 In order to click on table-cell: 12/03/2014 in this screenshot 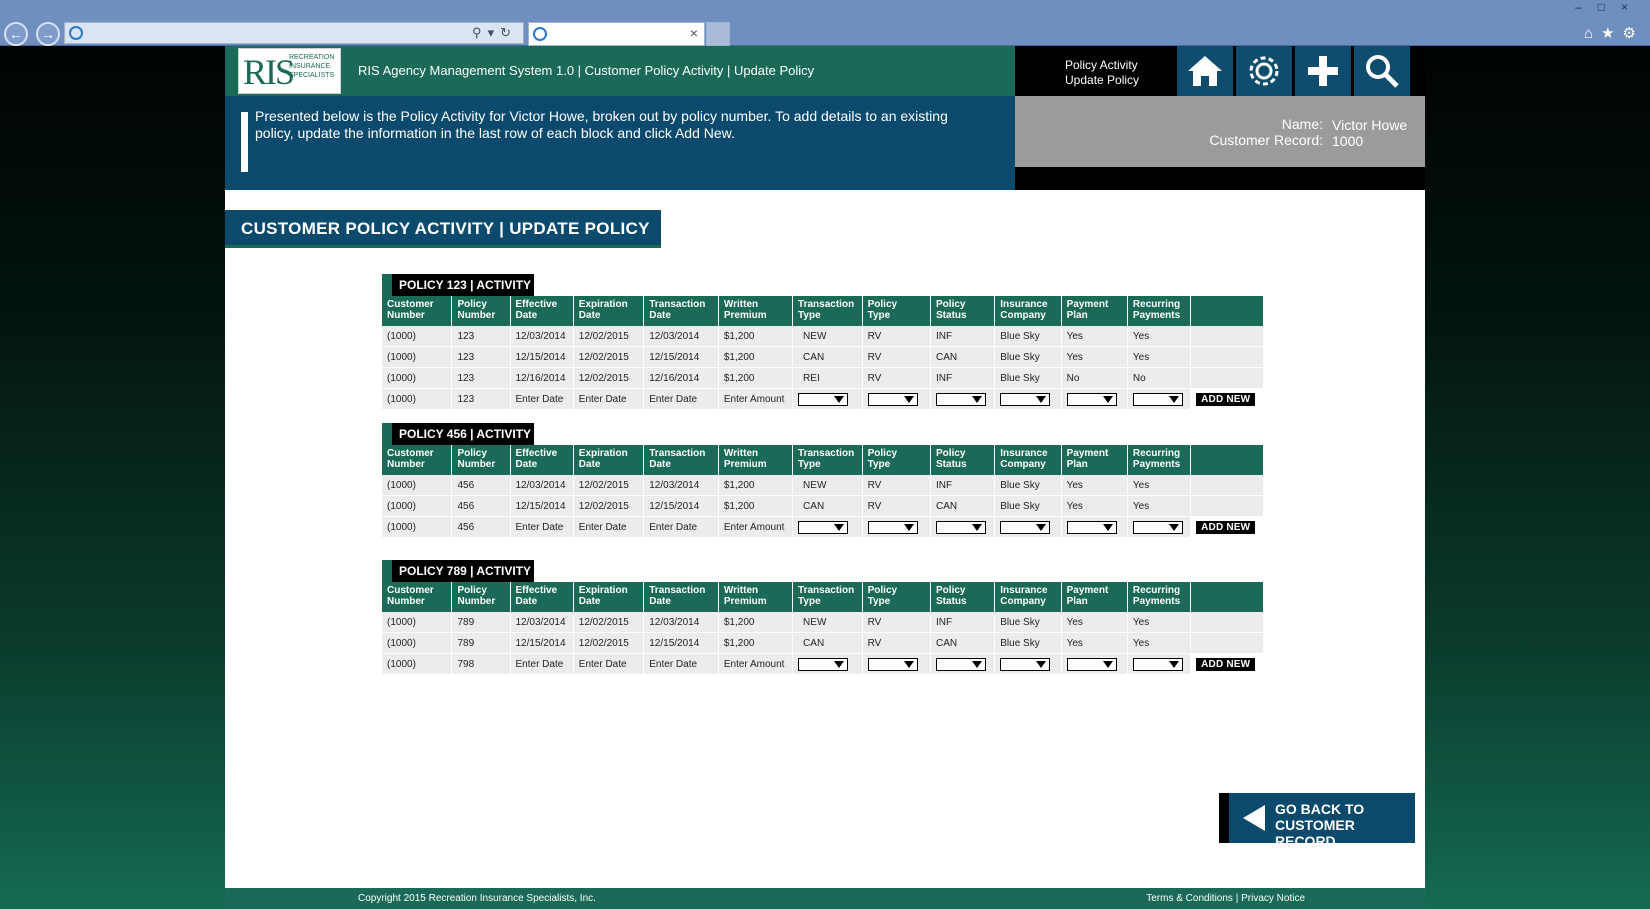, I will do `click(681, 336)`.